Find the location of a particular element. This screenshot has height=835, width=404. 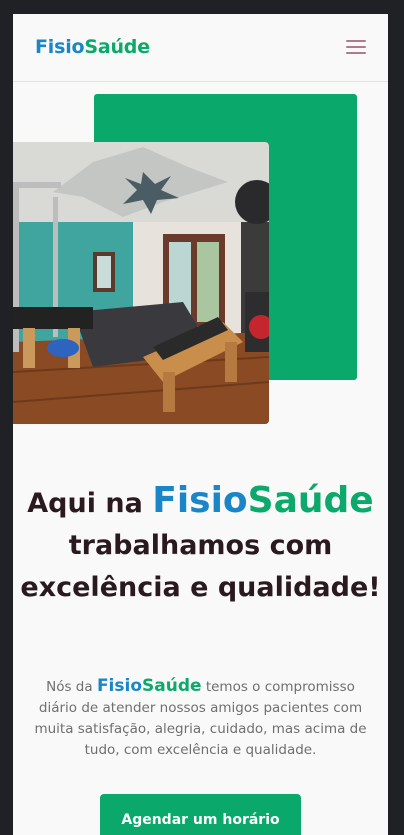

brand-logo-part2: Saúde is located at coordinates (117, 47).